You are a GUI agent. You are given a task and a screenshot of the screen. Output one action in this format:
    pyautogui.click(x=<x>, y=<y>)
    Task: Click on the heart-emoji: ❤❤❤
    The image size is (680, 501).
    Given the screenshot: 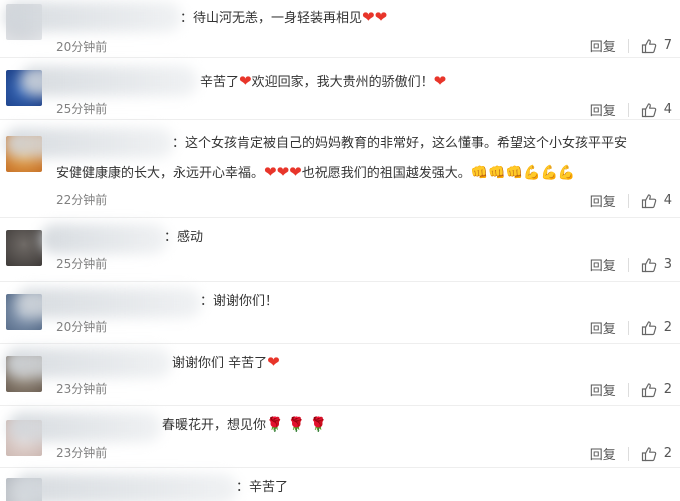 What is the action you would take?
    pyautogui.click(x=283, y=172)
    